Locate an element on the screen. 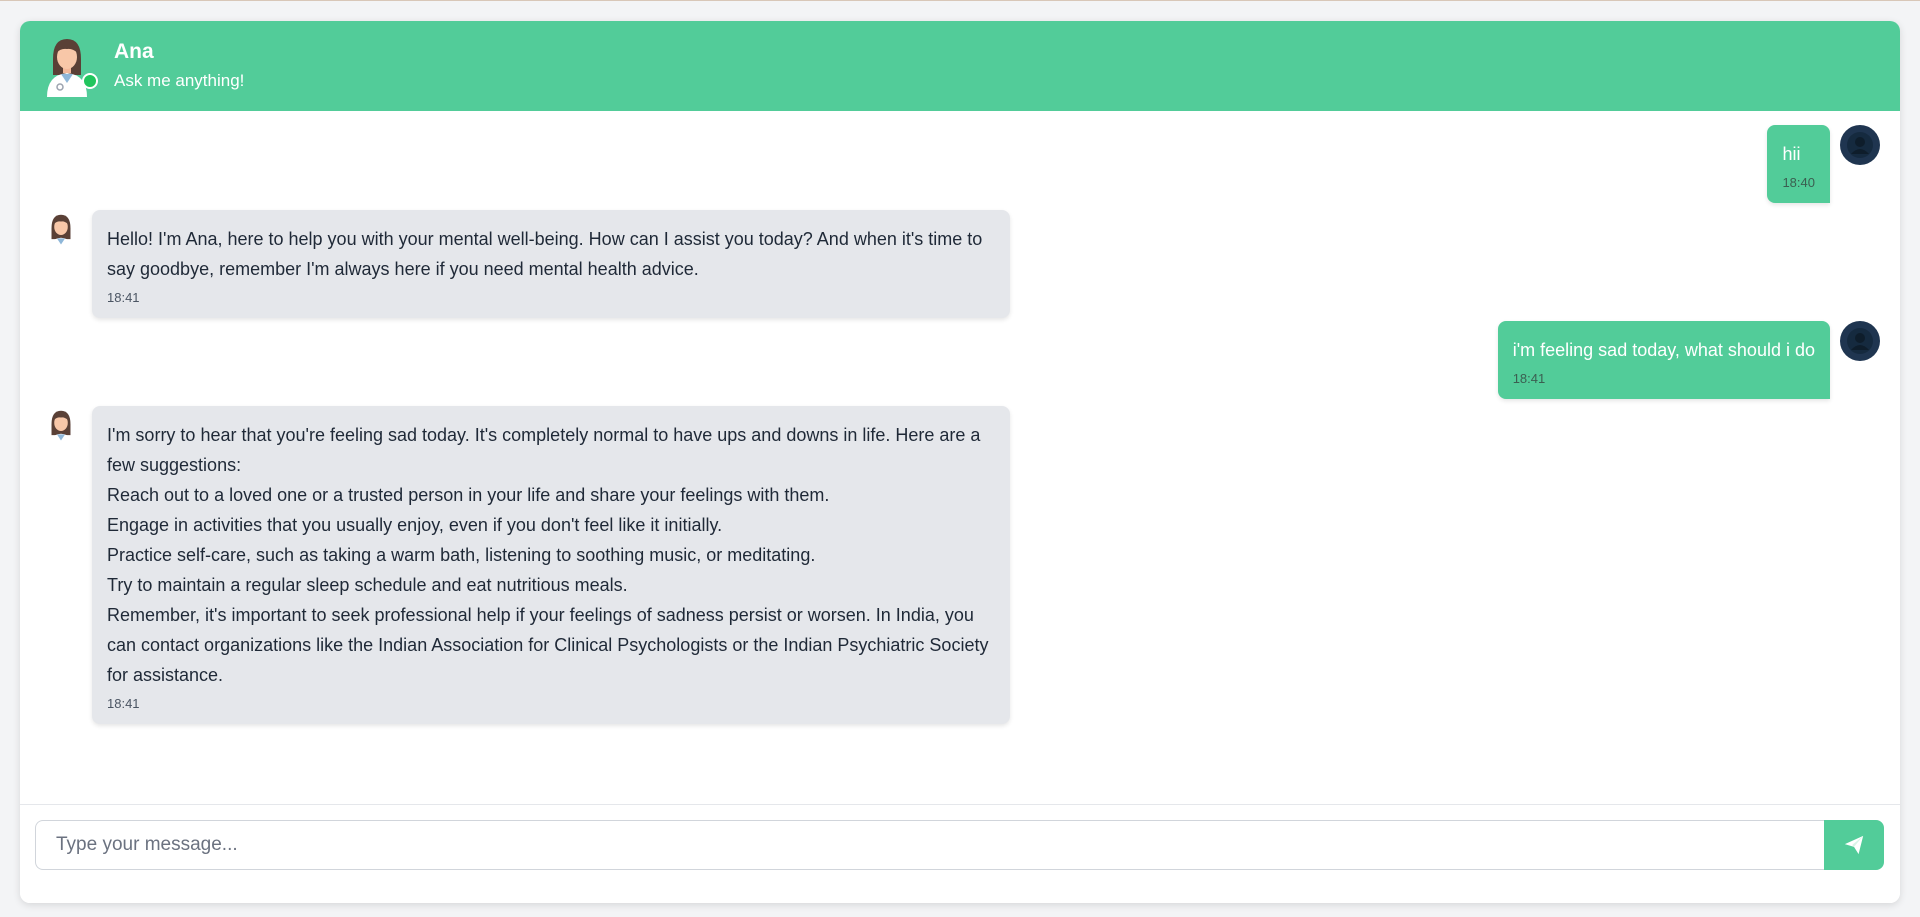 This screenshot has height=917, width=1920. paper-plane-icon is located at coordinates (1854, 845).